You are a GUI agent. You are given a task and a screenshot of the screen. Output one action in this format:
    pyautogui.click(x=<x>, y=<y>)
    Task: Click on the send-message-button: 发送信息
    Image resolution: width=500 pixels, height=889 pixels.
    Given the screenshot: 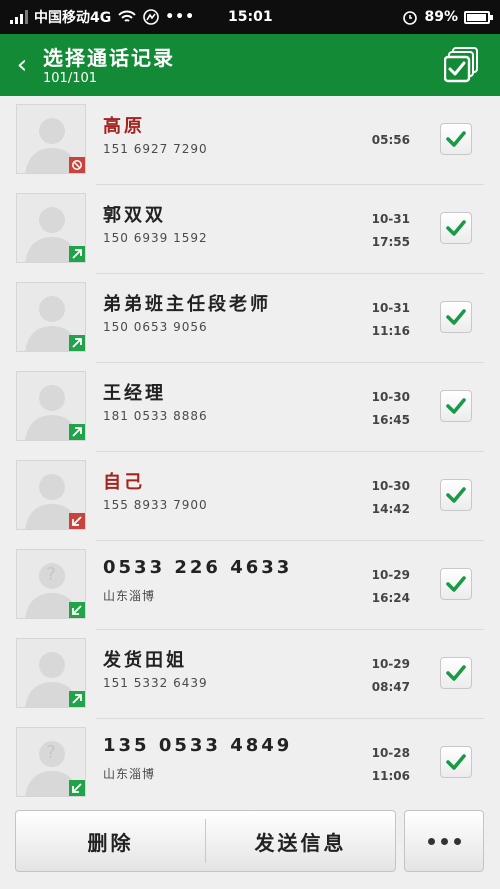 What is the action you would take?
    pyautogui.click(x=300, y=841)
    